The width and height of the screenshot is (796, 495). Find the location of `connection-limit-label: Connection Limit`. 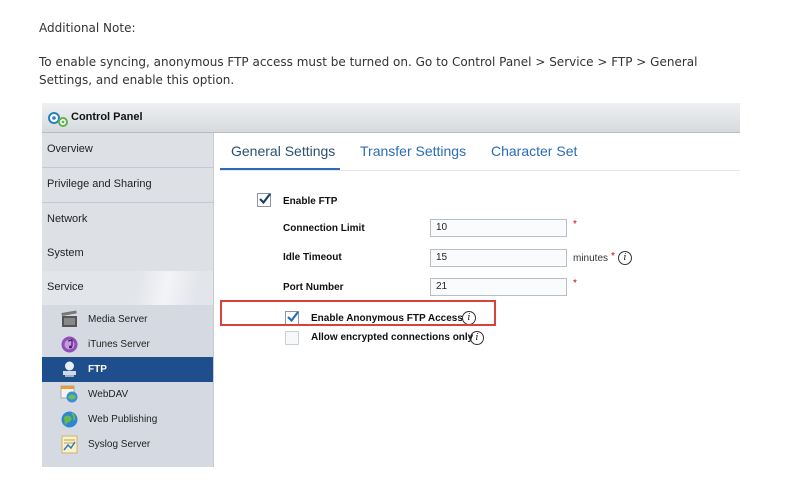

connection-limit-label: Connection Limit is located at coordinates (324, 228).